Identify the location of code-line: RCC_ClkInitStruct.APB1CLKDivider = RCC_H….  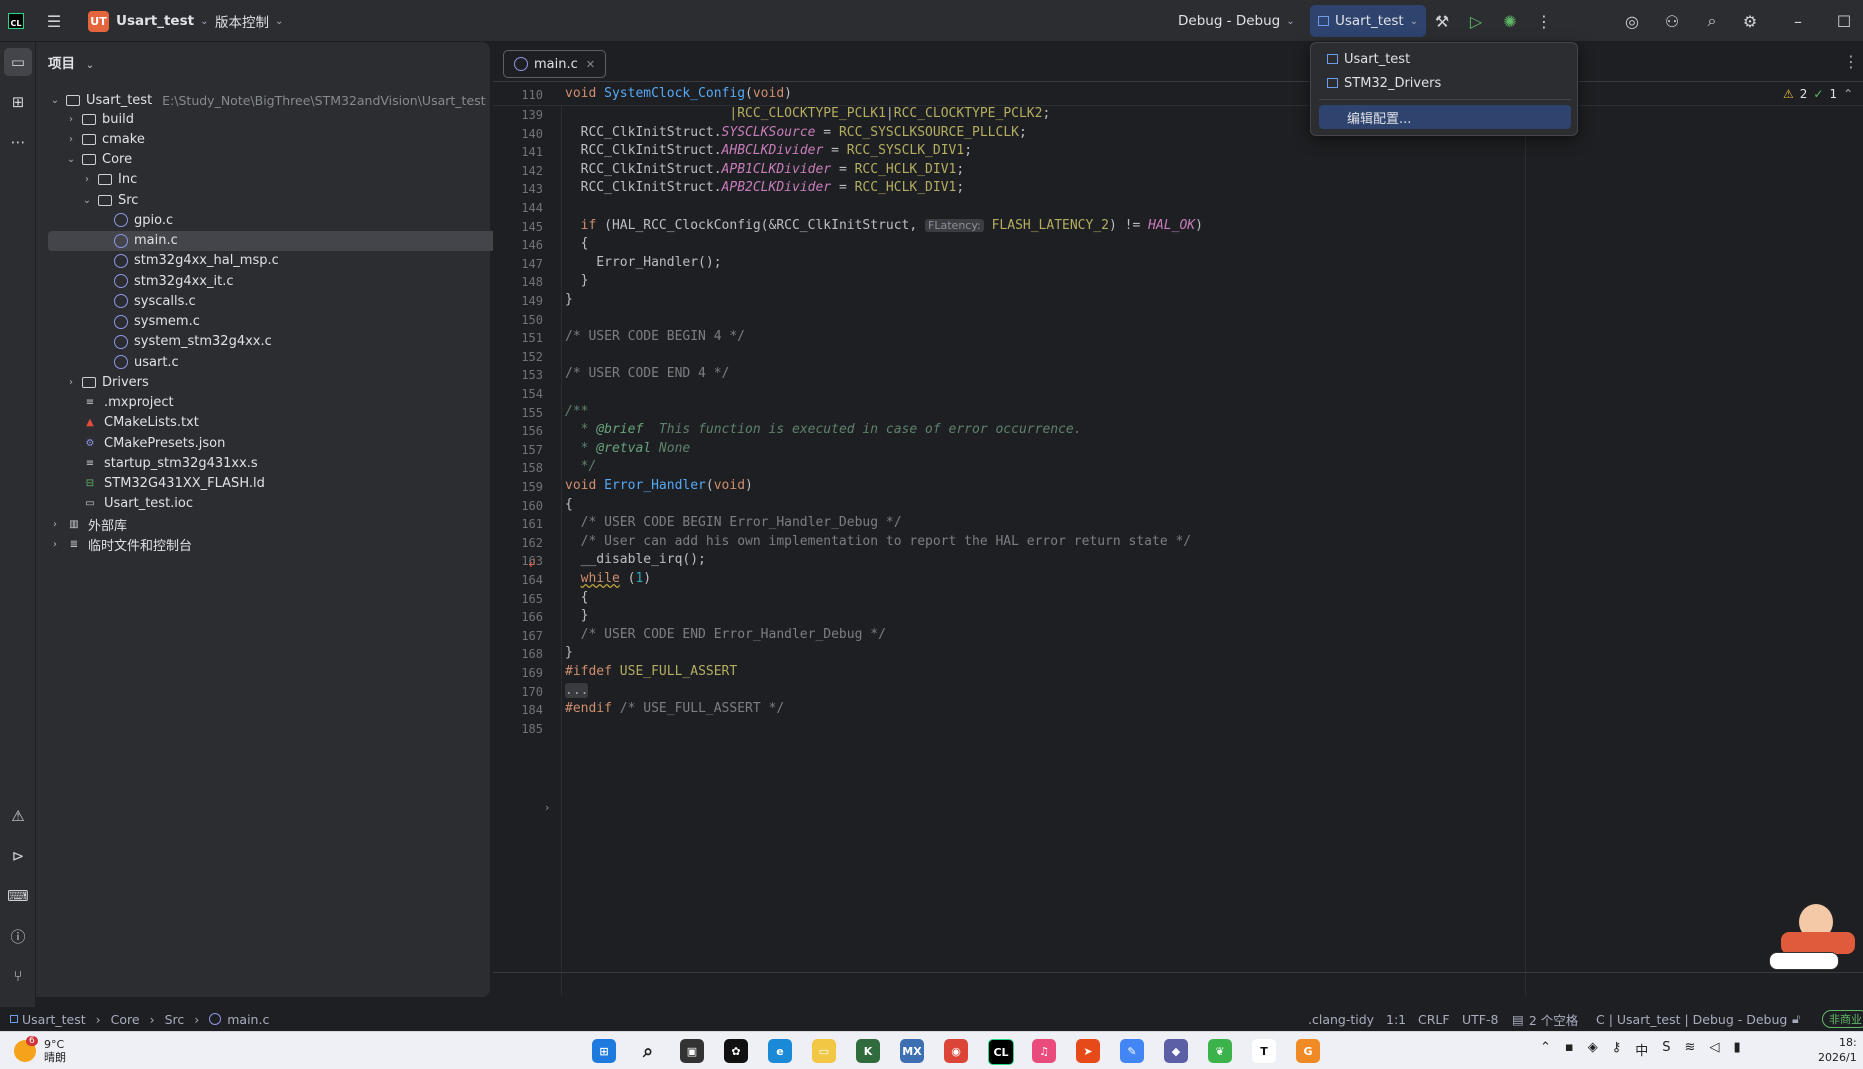
(765, 169).